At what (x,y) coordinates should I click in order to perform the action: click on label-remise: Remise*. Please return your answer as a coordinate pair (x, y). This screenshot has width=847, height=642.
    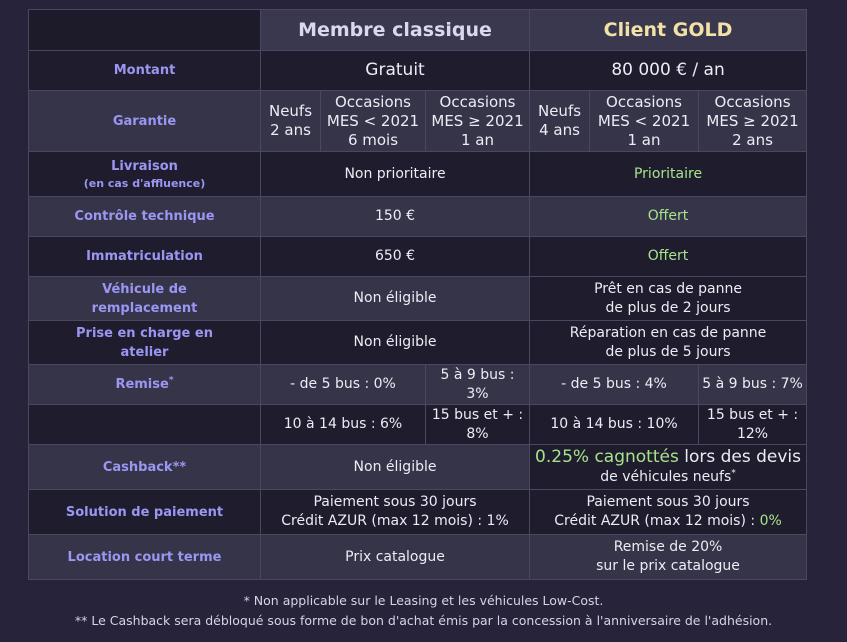
    Looking at the image, I should click on (144, 384).